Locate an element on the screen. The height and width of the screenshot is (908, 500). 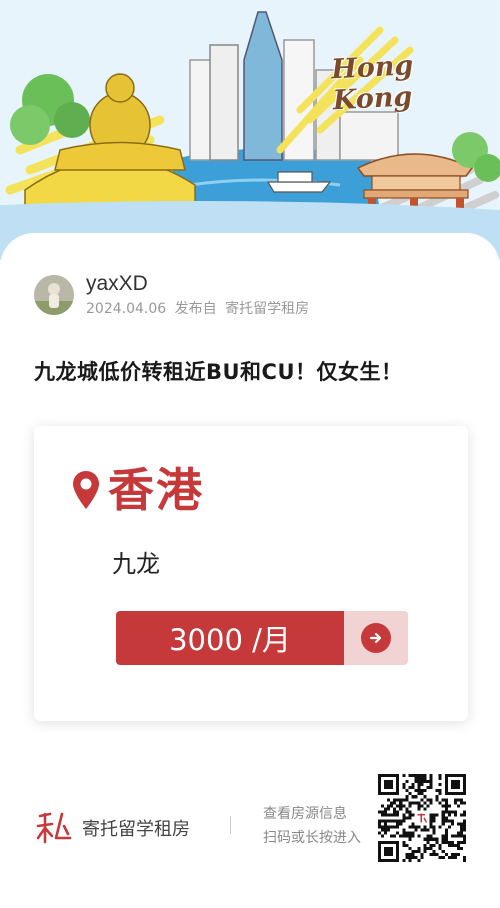
location-pin-icon is located at coordinates (86, 490).